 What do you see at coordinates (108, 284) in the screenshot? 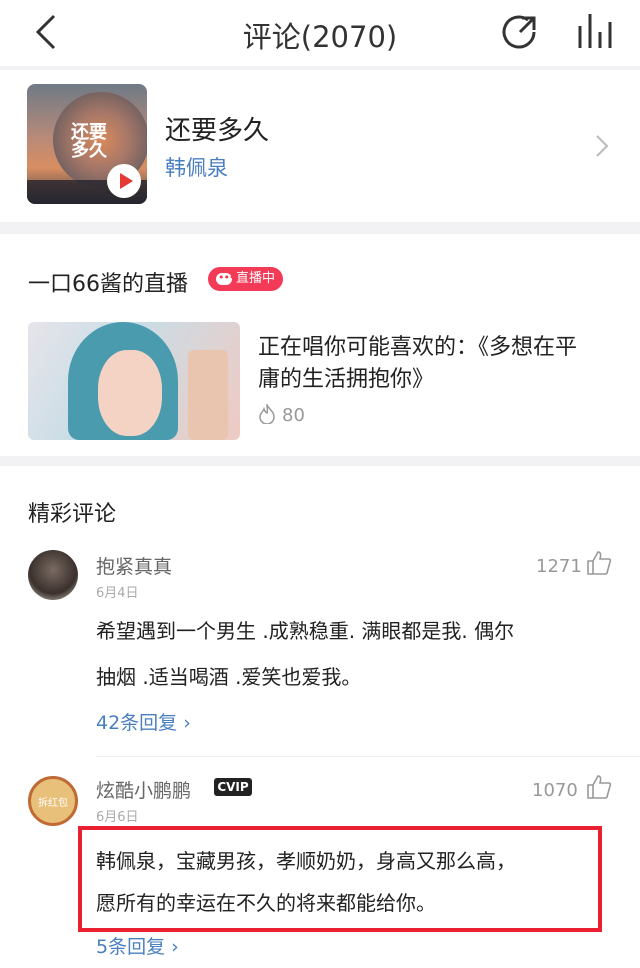
I see `live-title: 一口66酱的直播` at bounding box center [108, 284].